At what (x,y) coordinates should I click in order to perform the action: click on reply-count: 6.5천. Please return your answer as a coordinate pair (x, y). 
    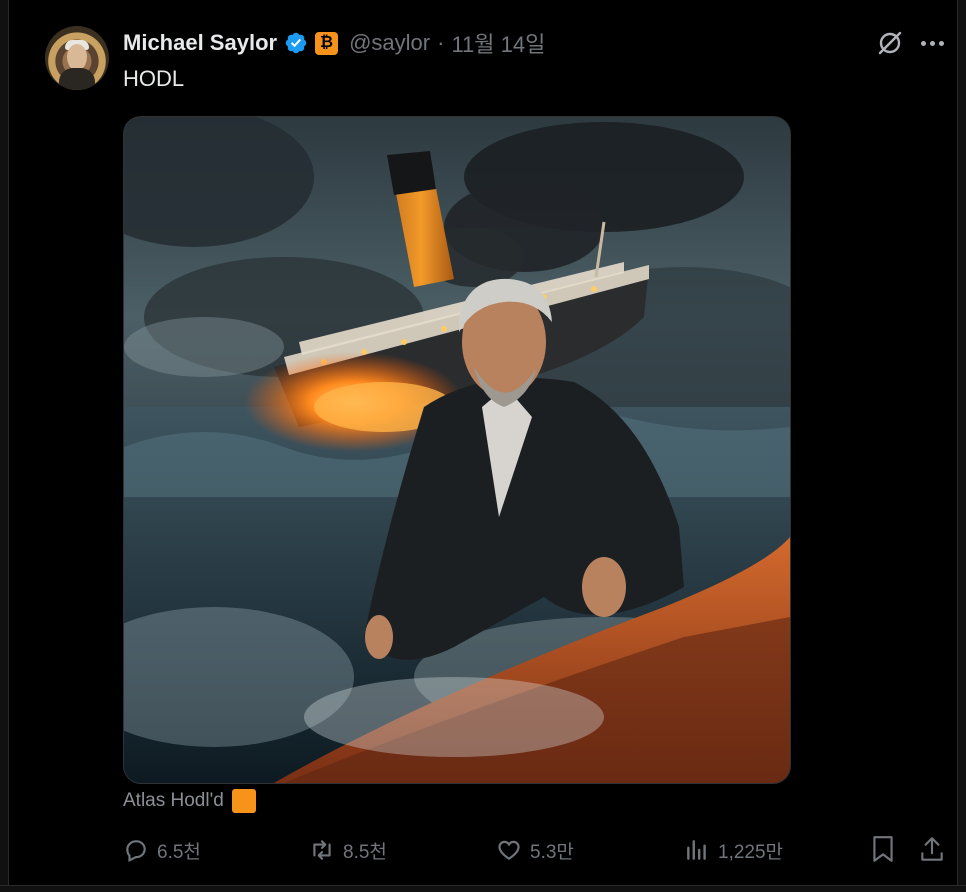
    Looking at the image, I should click on (179, 852).